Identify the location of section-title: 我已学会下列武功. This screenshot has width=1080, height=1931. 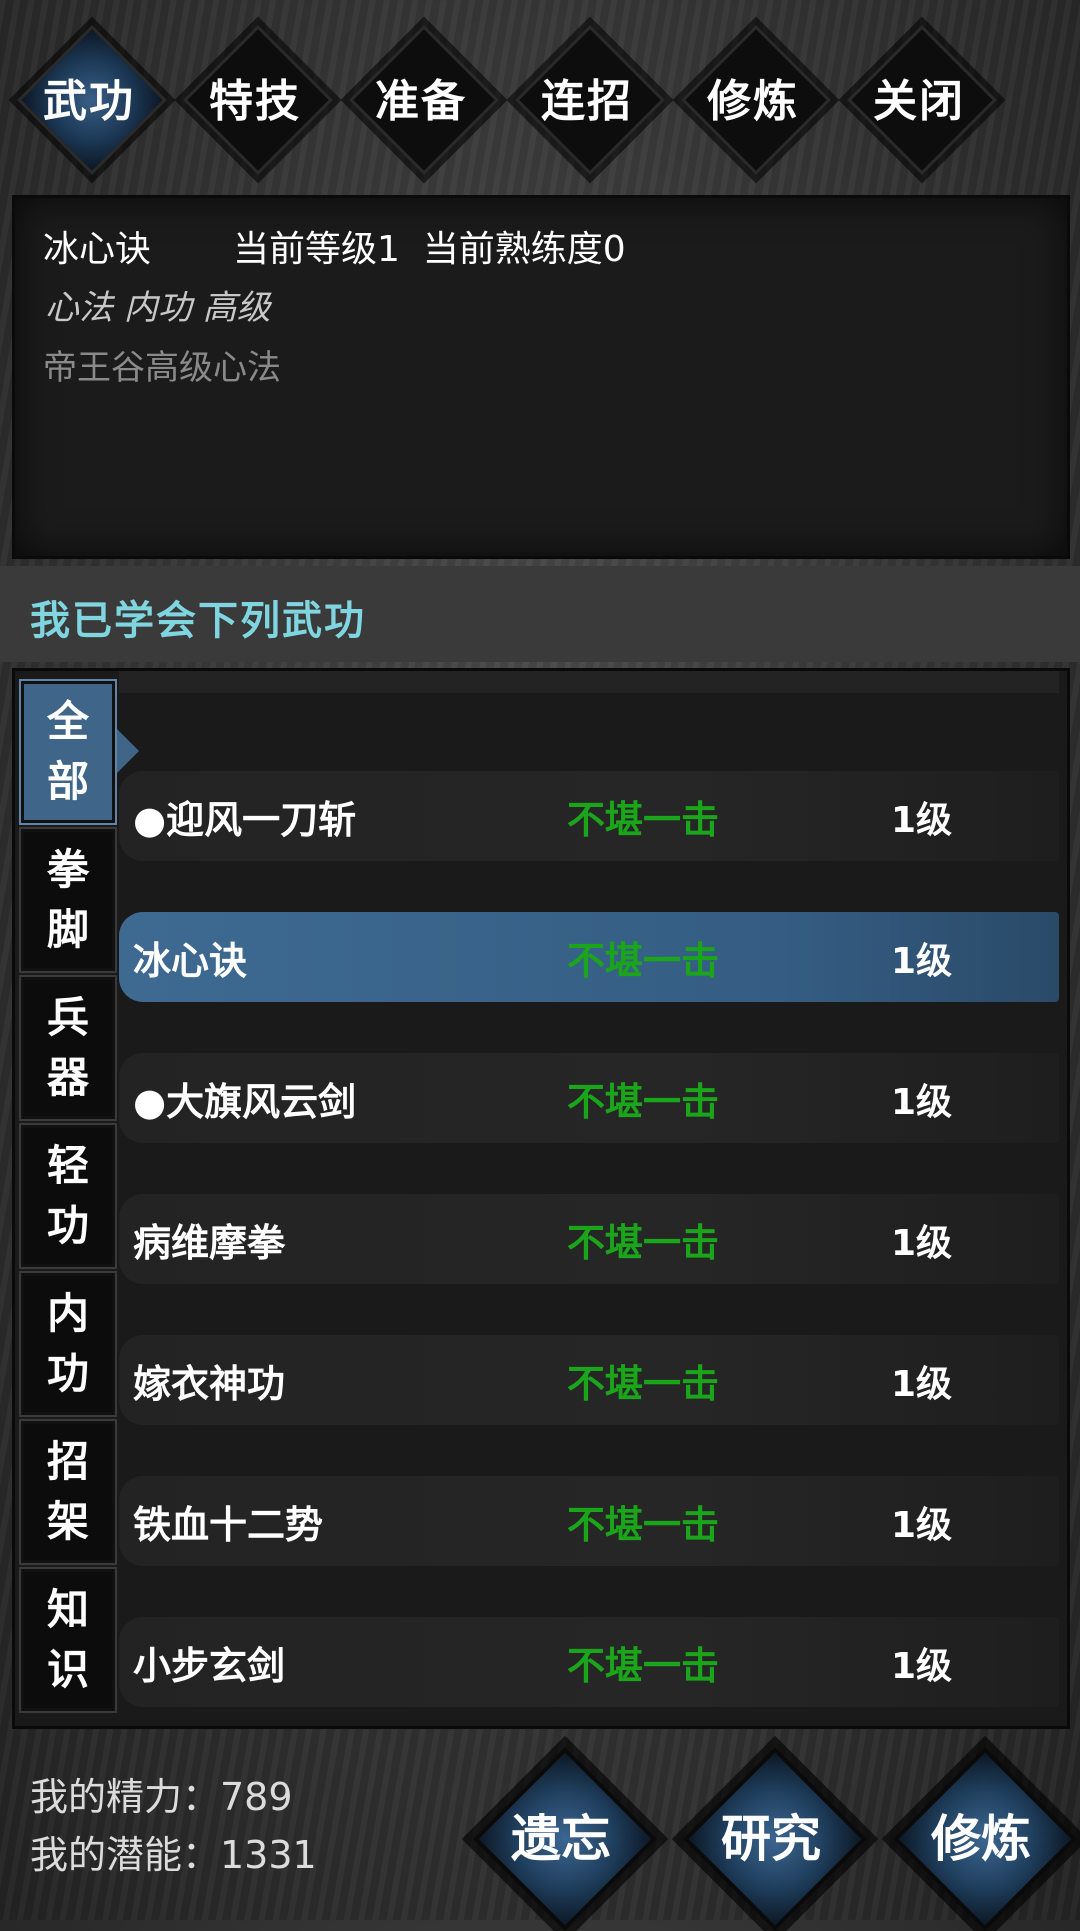
(198, 621).